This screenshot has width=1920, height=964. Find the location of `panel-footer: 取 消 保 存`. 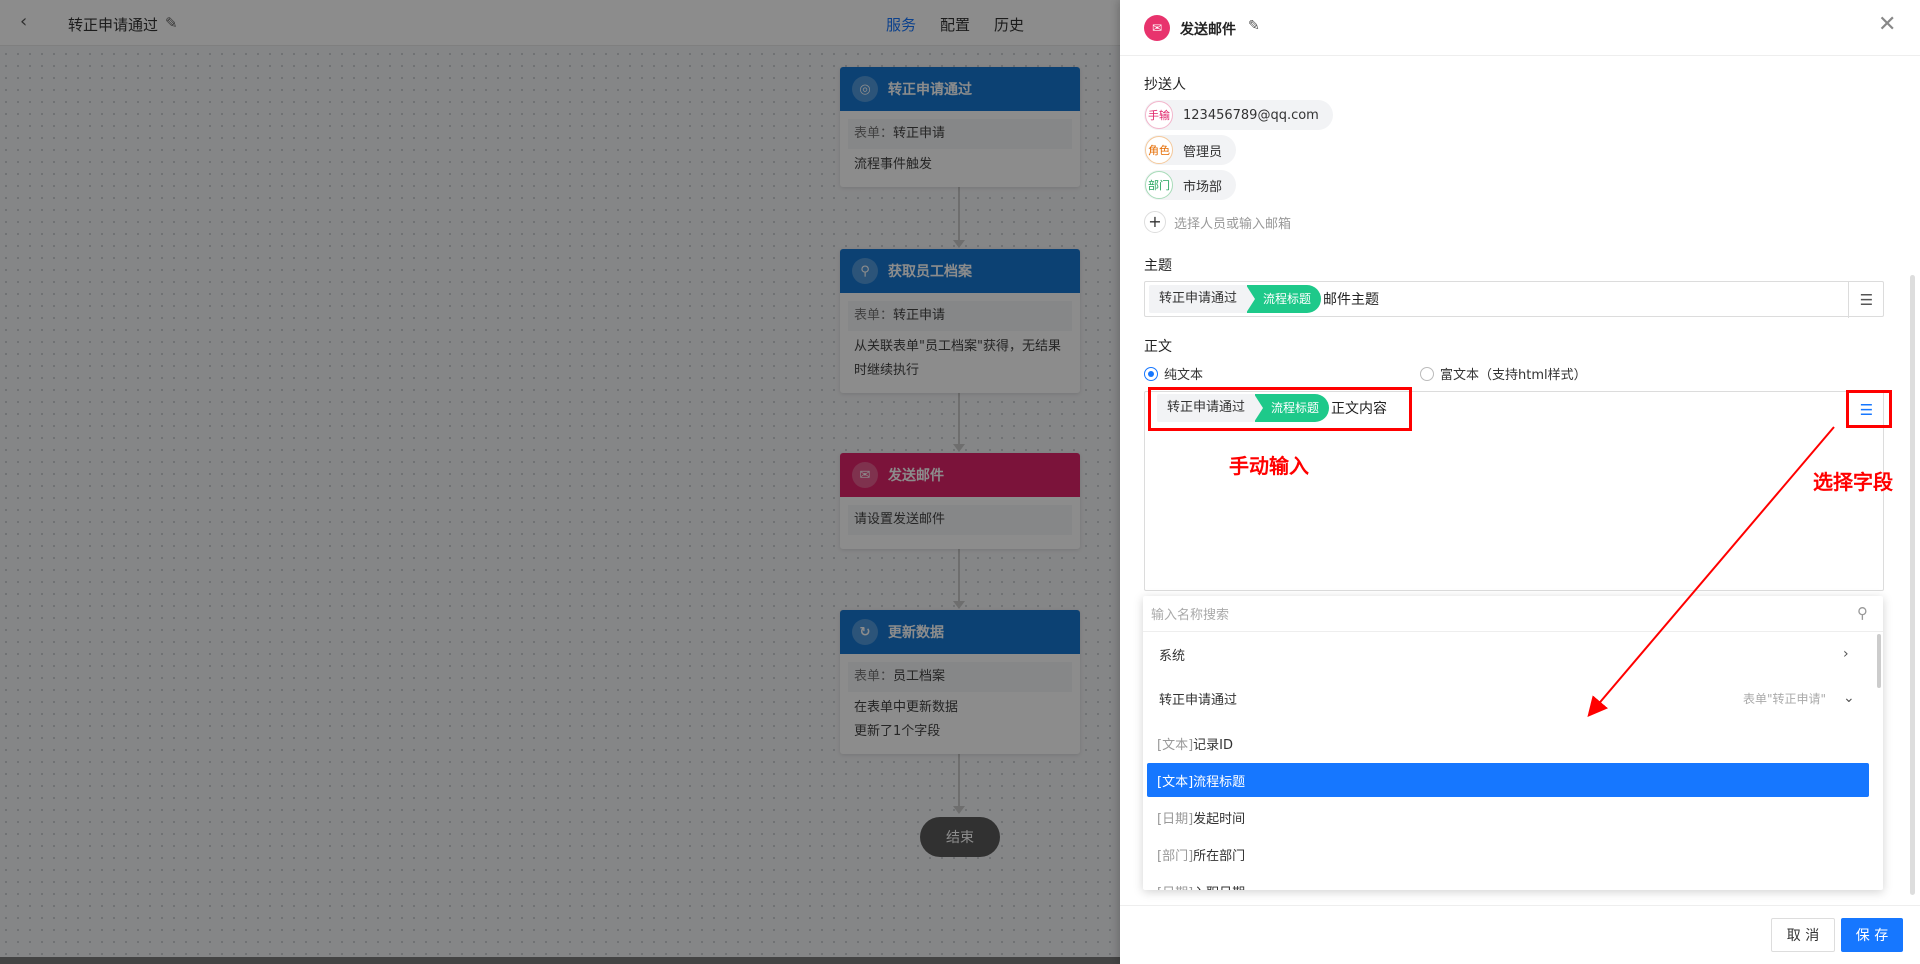

panel-footer: 取 消 保 存 is located at coordinates (1520, 934).